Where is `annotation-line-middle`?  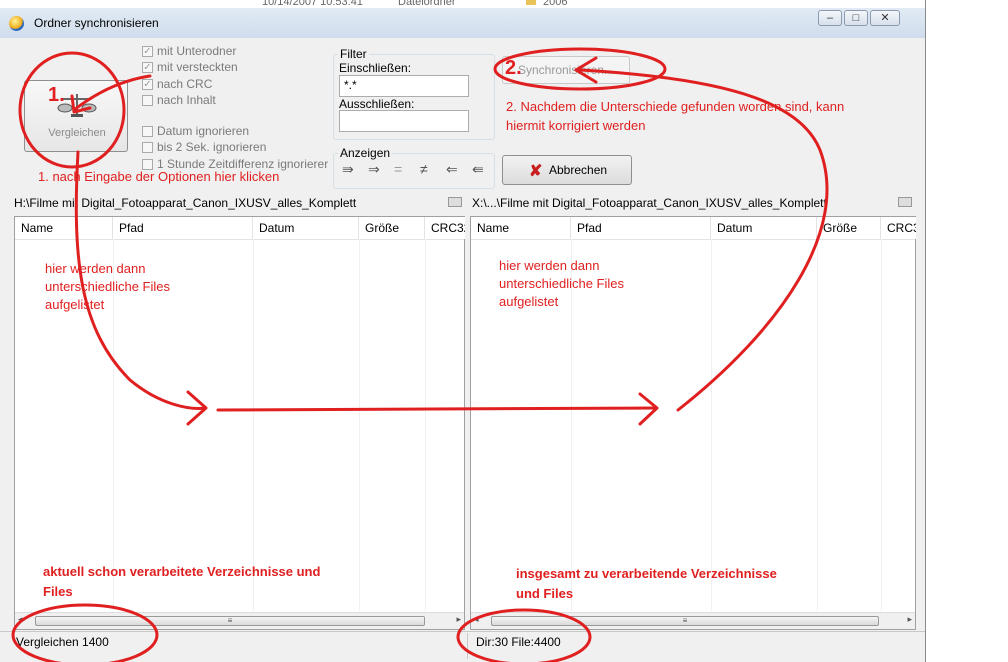 annotation-line-middle is located at coordinates (436, 409).